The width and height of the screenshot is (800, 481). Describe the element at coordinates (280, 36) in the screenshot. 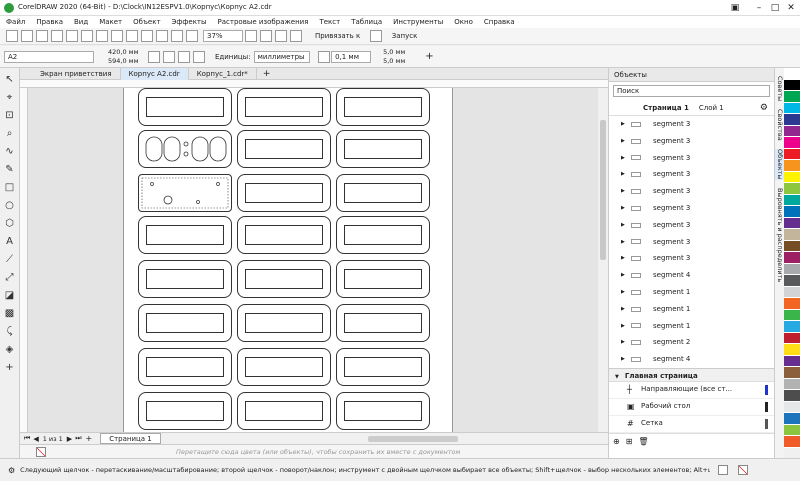

I see `grid-icon` at that location.